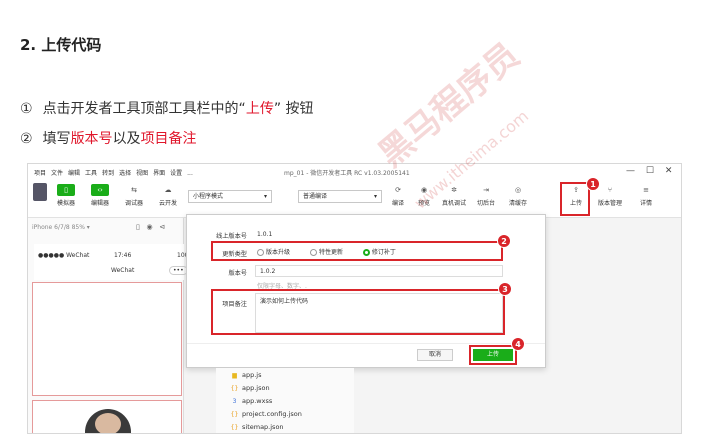 The image size is (708, 434). I want to click on photo-frame, so click(107, 416).